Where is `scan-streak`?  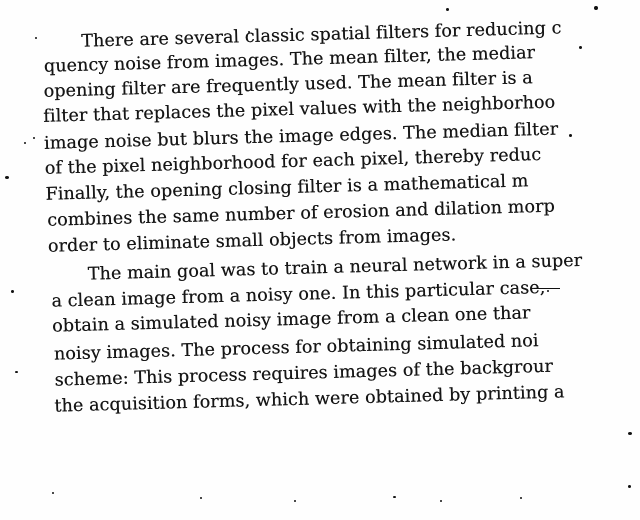 scan-streak is located at coordinates (547, 288).